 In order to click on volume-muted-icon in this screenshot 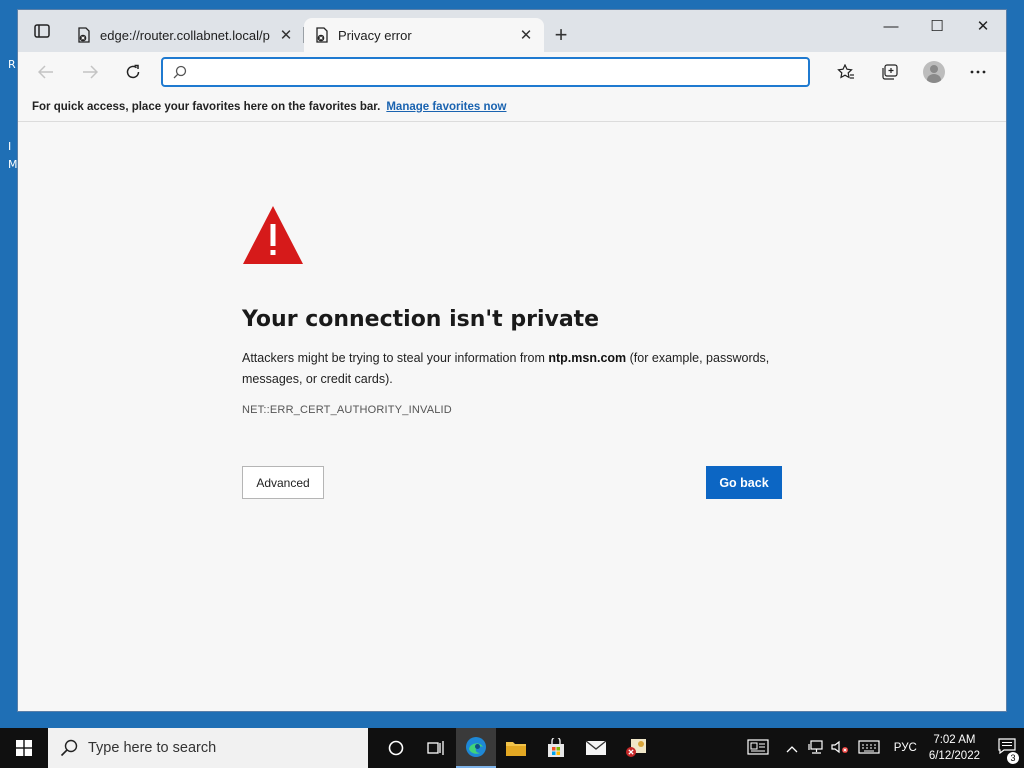, I will do `click(839, 746)`.